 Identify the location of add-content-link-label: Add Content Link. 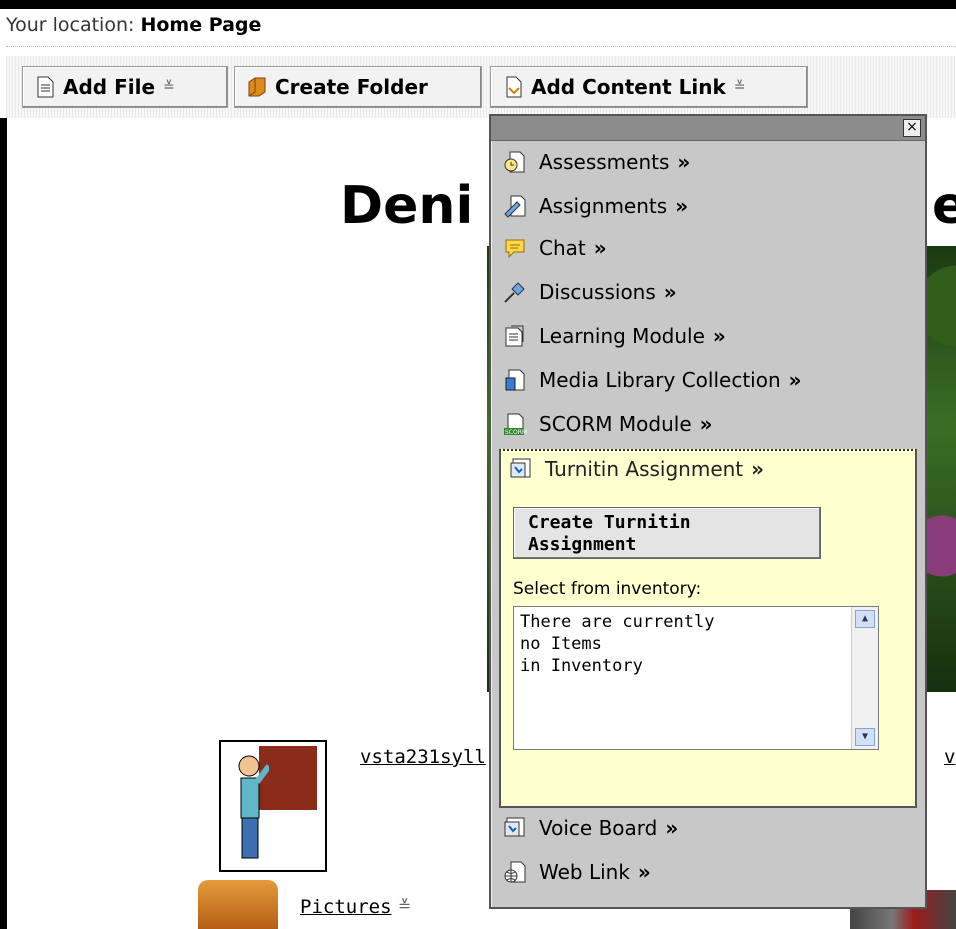
(628, 87).